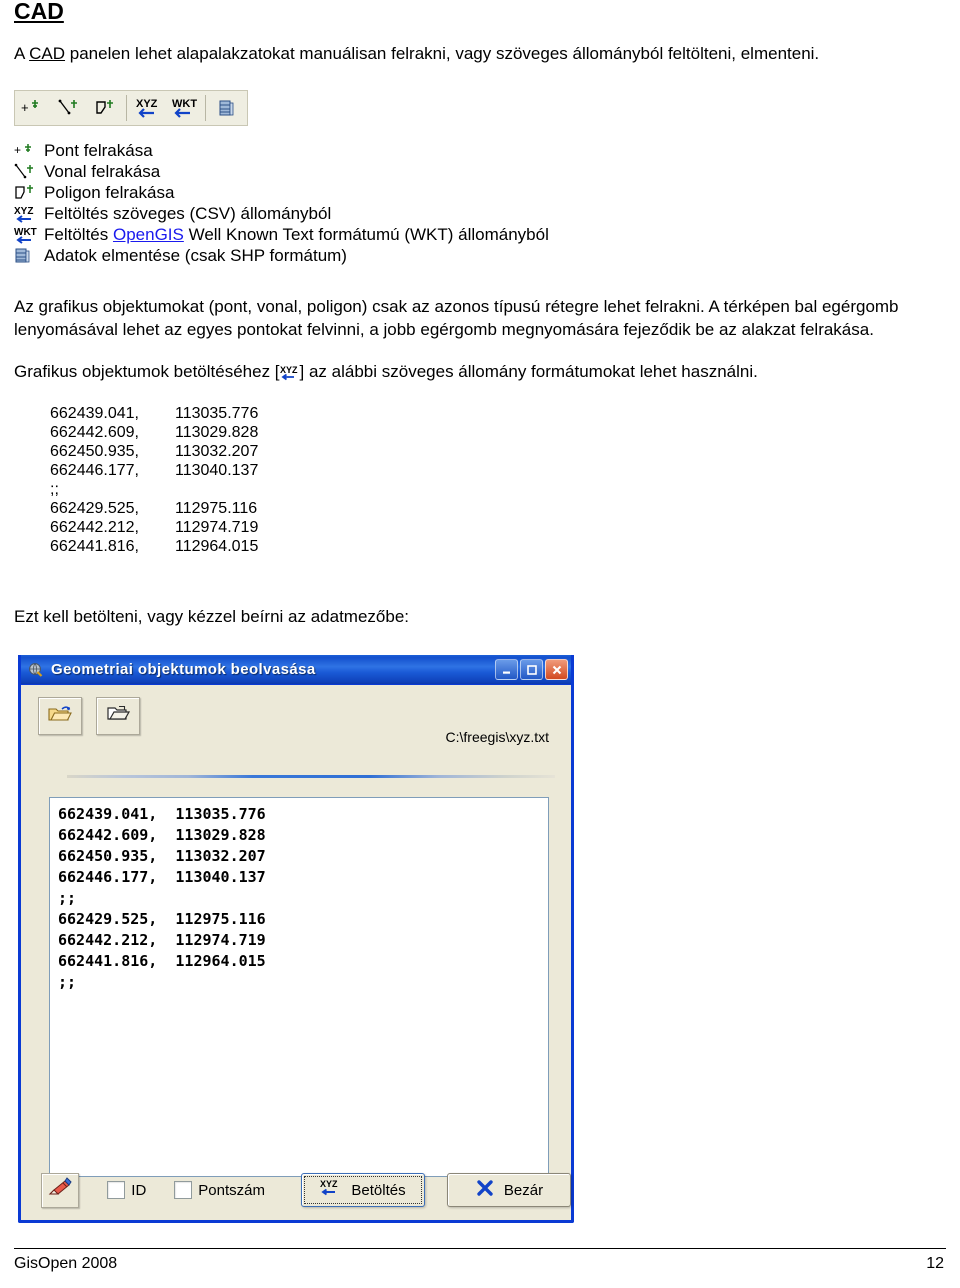 This screenshot has height=1288, width=960. Describe the element at coordinates (94, 451) in the screenshot. I see `coord-x: 662450.935,` at that location.